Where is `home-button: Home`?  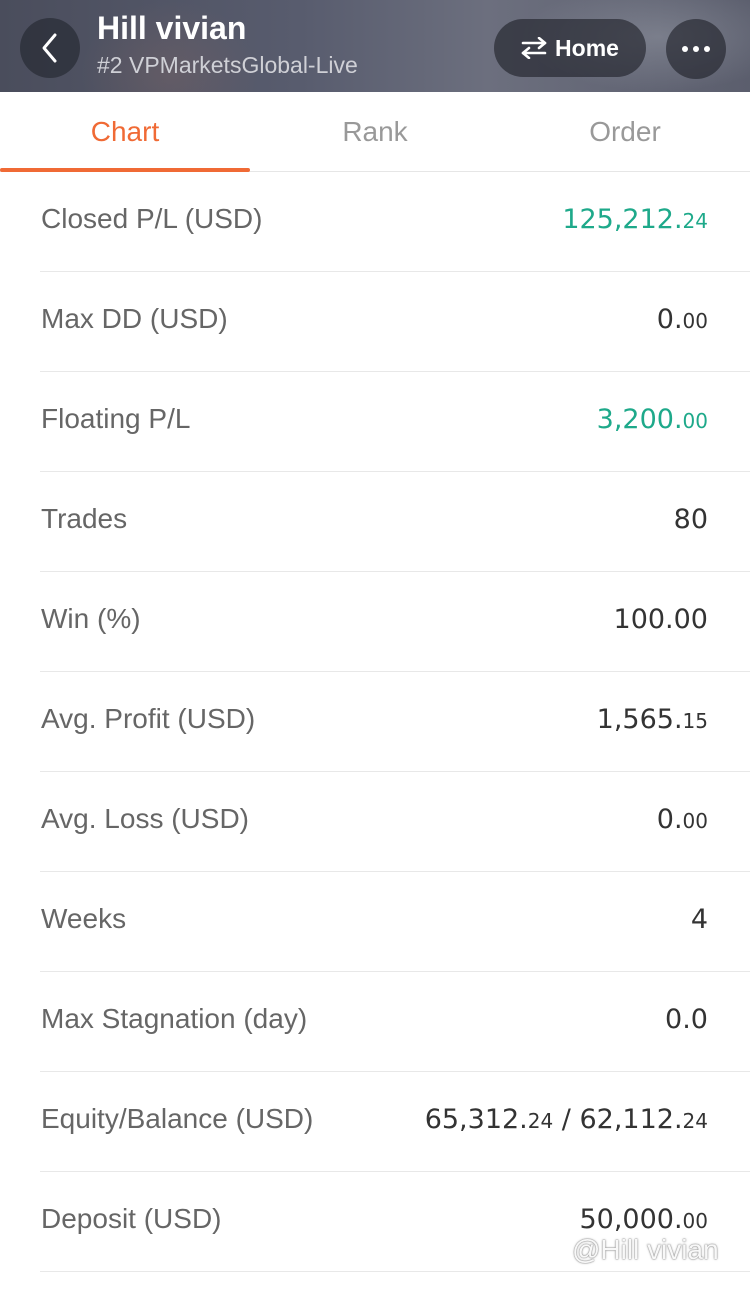 home-button: Home is located at coordinates (570, 48).